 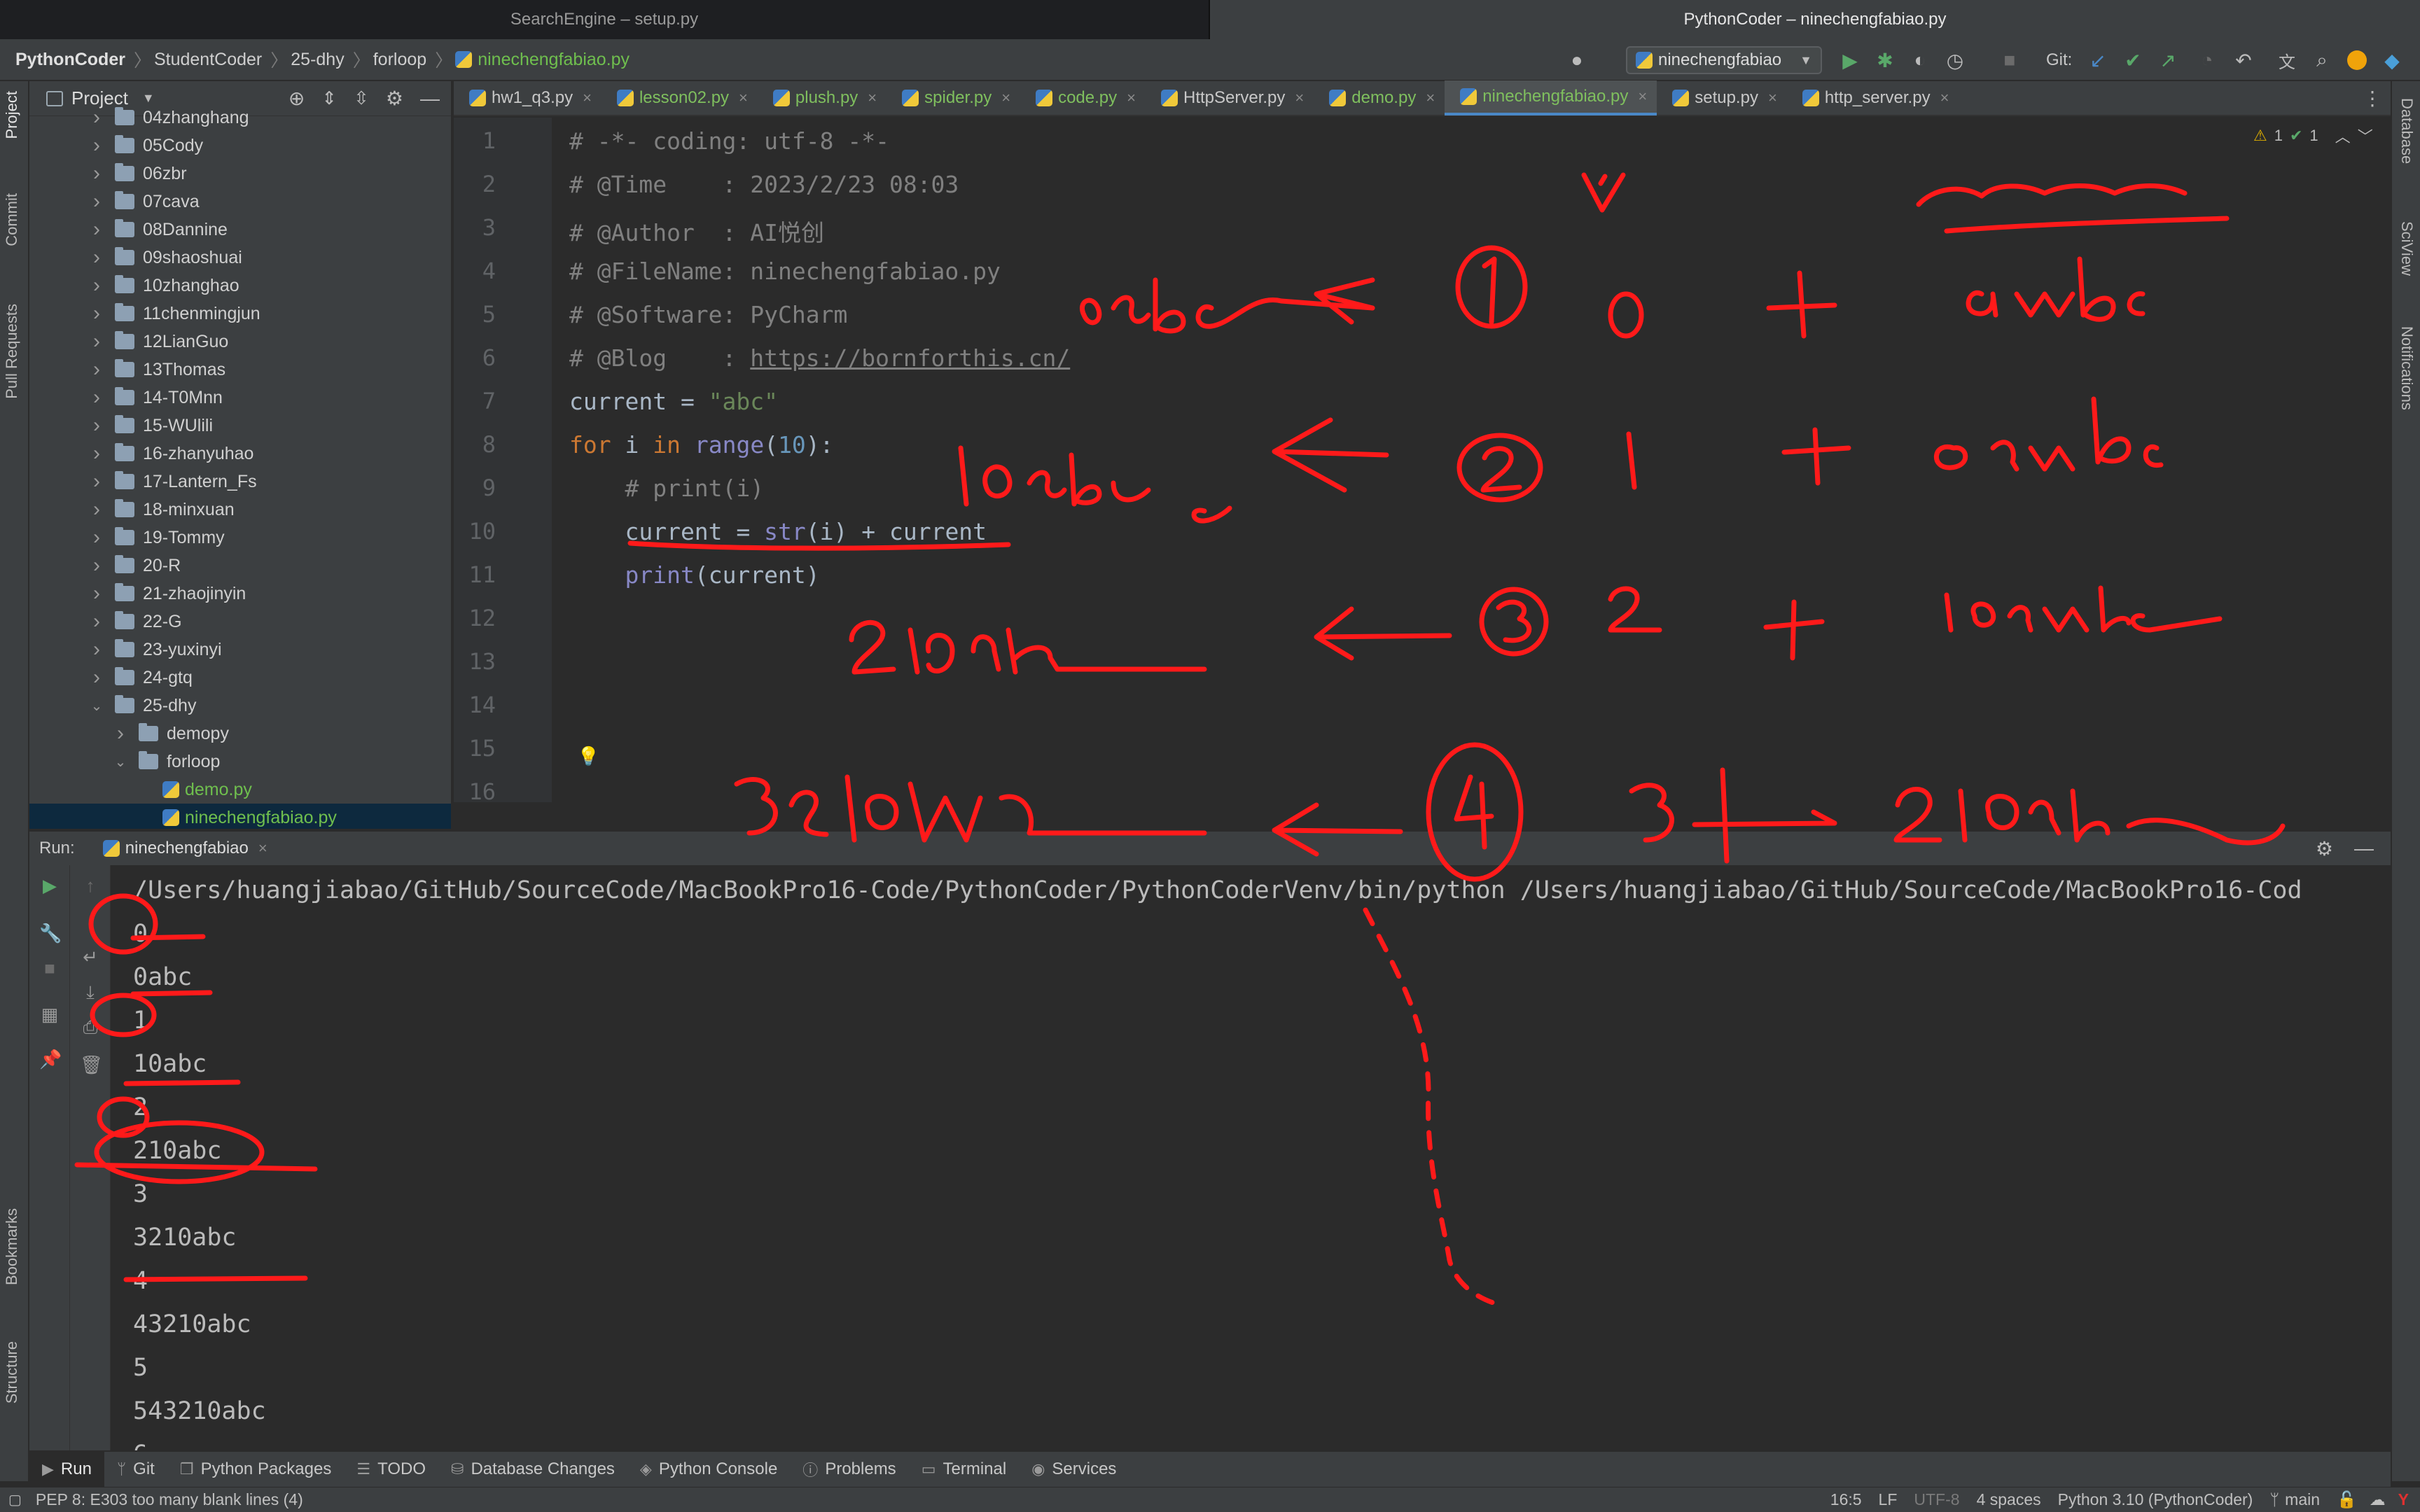 I want to click on breadcrumb-item: ninechengfabiao.py, so click(x=554, y=60).